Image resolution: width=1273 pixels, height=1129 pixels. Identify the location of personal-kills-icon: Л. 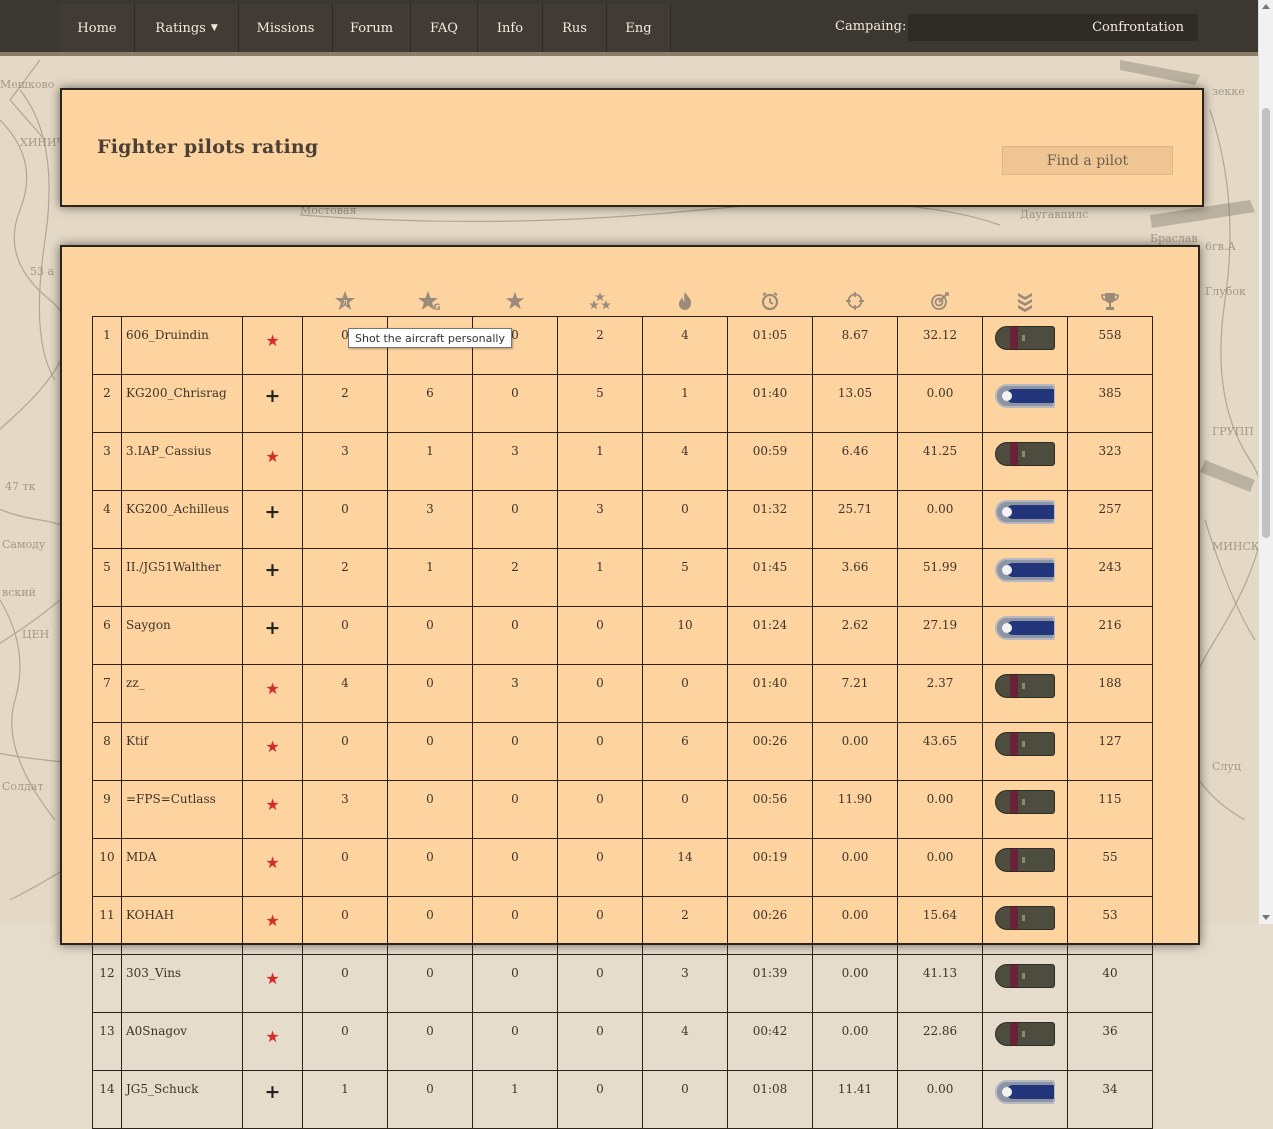
(344, 301).